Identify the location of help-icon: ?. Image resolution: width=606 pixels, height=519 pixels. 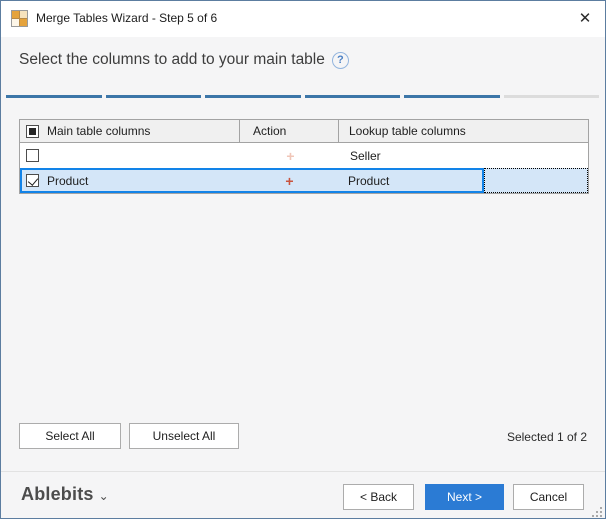
(340, 60).